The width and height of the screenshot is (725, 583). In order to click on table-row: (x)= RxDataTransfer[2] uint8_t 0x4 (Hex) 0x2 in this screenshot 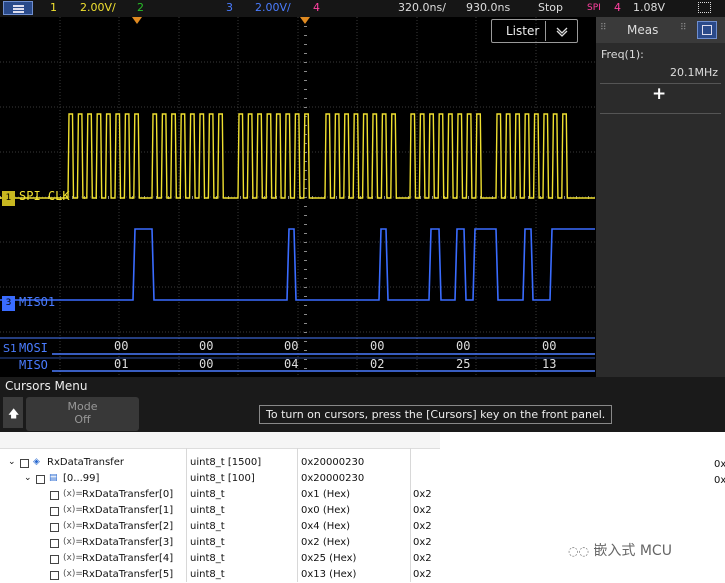, I will do `click(220, 527)`.